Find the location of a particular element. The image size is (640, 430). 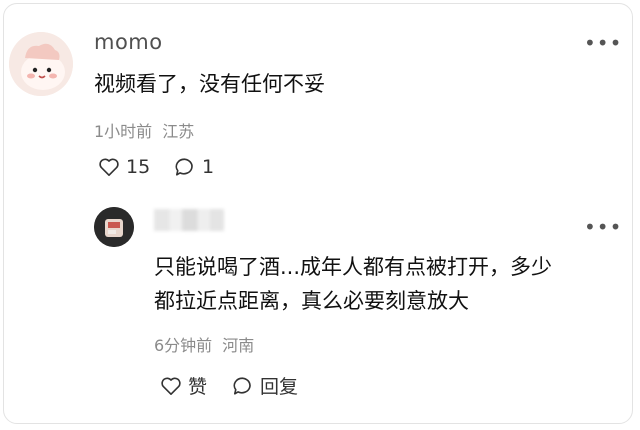

reply-reply-button: 回复 is located at coordinates (265, 385).